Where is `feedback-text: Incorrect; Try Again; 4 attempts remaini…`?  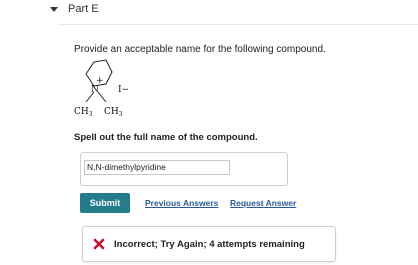 feedback-text: Incorrect; Try Again; 4 attempts remaini… is located at coordinates (209, 244).